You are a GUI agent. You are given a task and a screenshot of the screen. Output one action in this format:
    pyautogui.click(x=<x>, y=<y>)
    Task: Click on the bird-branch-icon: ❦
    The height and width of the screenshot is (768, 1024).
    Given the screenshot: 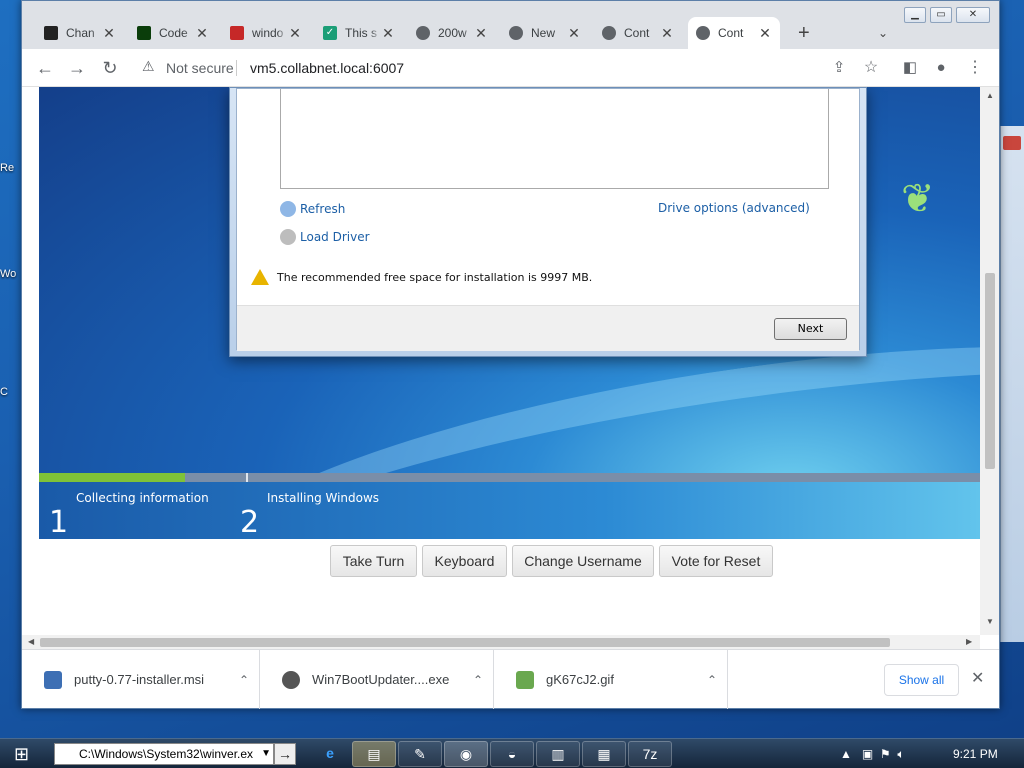 What is the action you would take?
    pyautogui.click(x=918, y=199)
    